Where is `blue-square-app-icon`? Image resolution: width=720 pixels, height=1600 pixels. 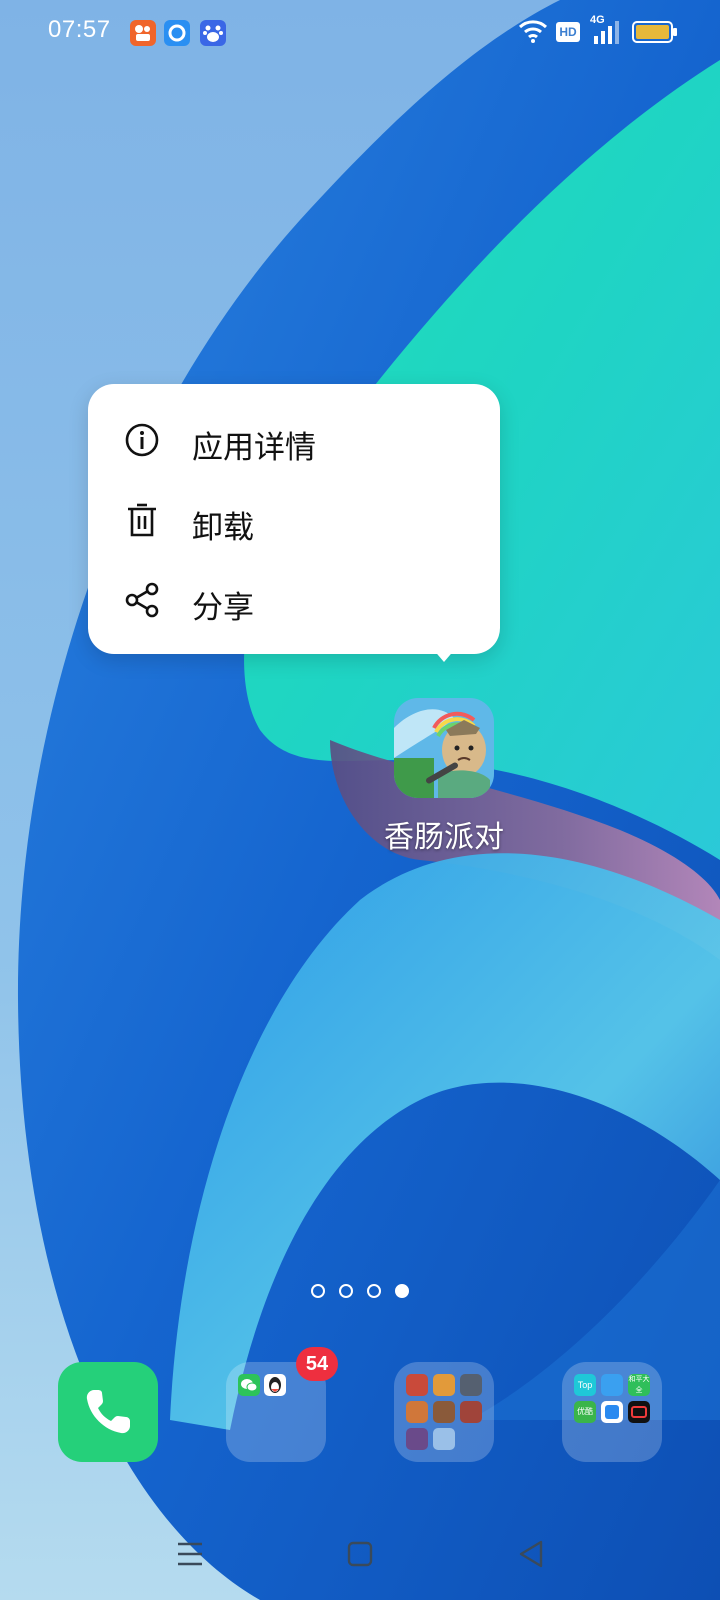
blue-square-app-icon is located at coordinates (612, 1412).